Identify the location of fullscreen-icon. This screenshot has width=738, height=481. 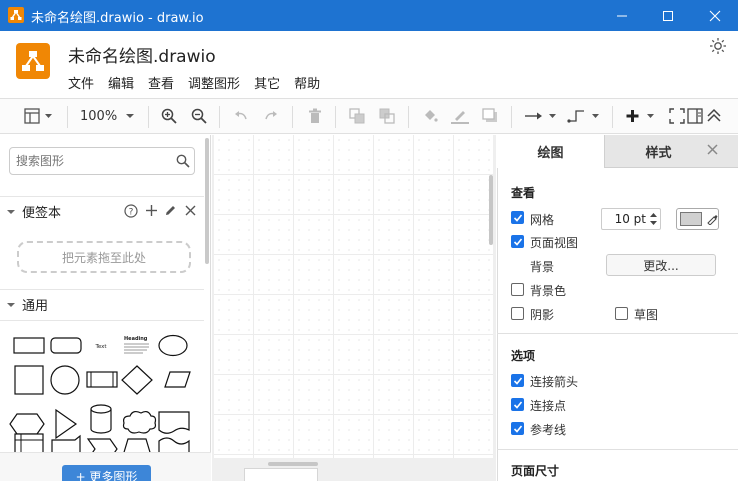
(677, 116).